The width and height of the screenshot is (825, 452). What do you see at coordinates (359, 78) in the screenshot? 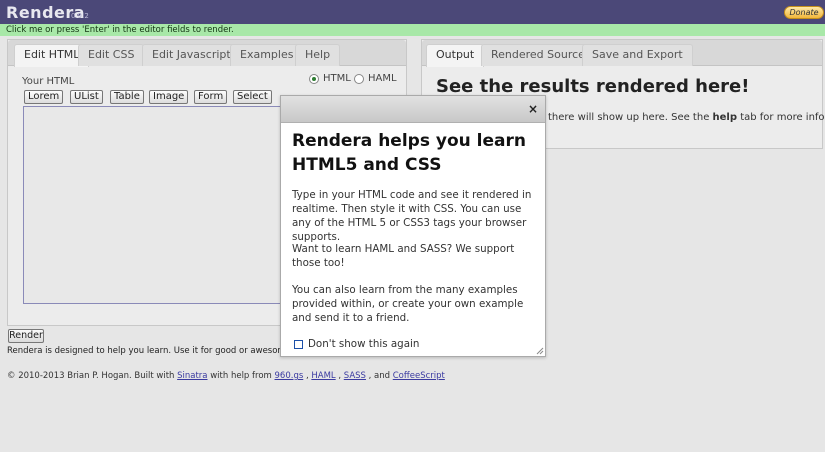
I see `radio-unselected-icon` at bounding box center [359, 78].